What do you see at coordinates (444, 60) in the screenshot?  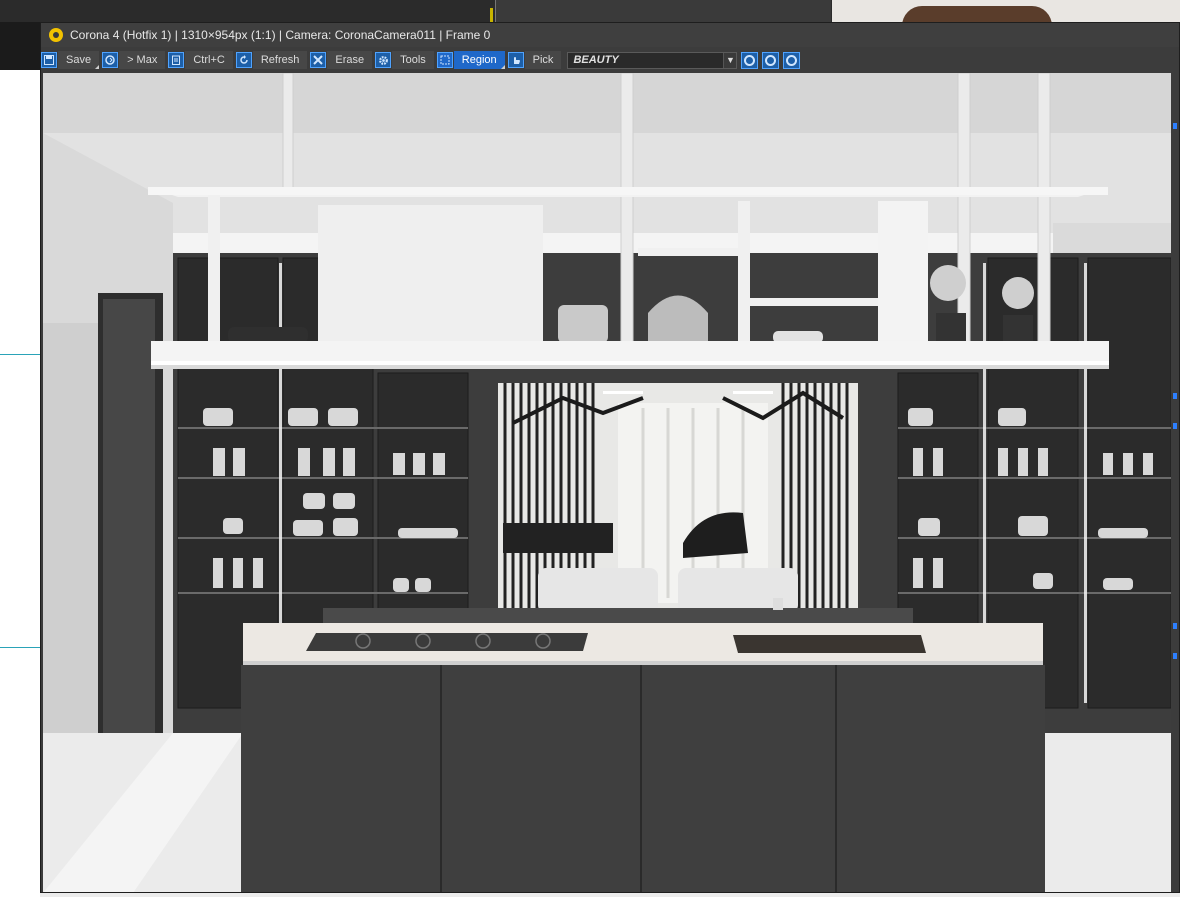 I see `region-icon` at bounding box center [444, 60].